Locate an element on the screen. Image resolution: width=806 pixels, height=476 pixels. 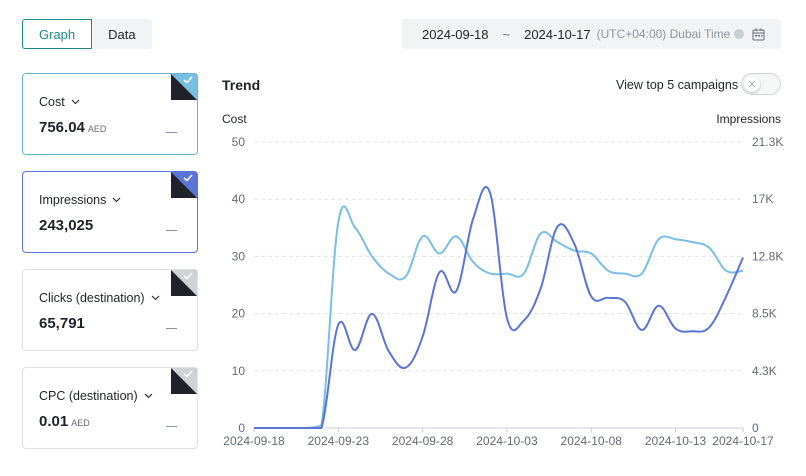
y-right-tick-label: 12.8K is located at coordinates (767, 256).